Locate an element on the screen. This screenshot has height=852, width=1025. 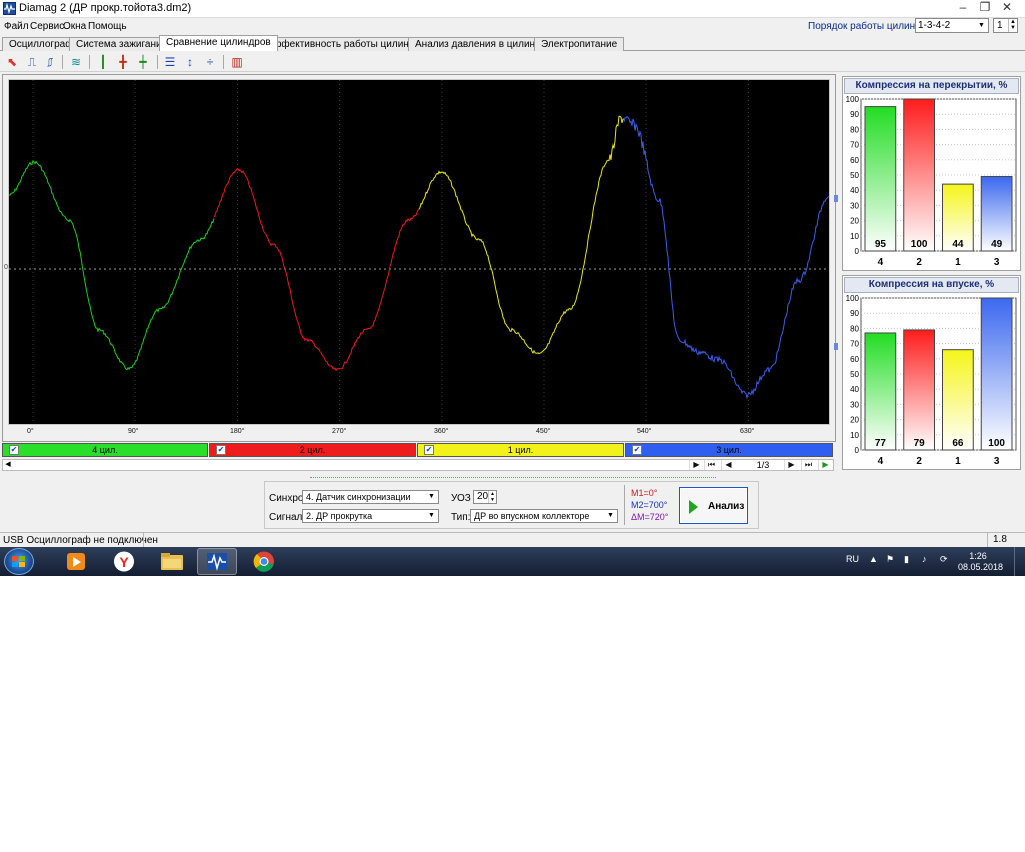
bar-value-label: 100 is located at coordinates (996, 443).